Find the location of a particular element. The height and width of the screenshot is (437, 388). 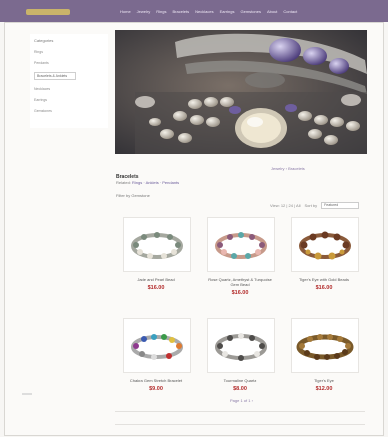

sidebar-item-earrings: Earrings is located at coordinates (55, 100).